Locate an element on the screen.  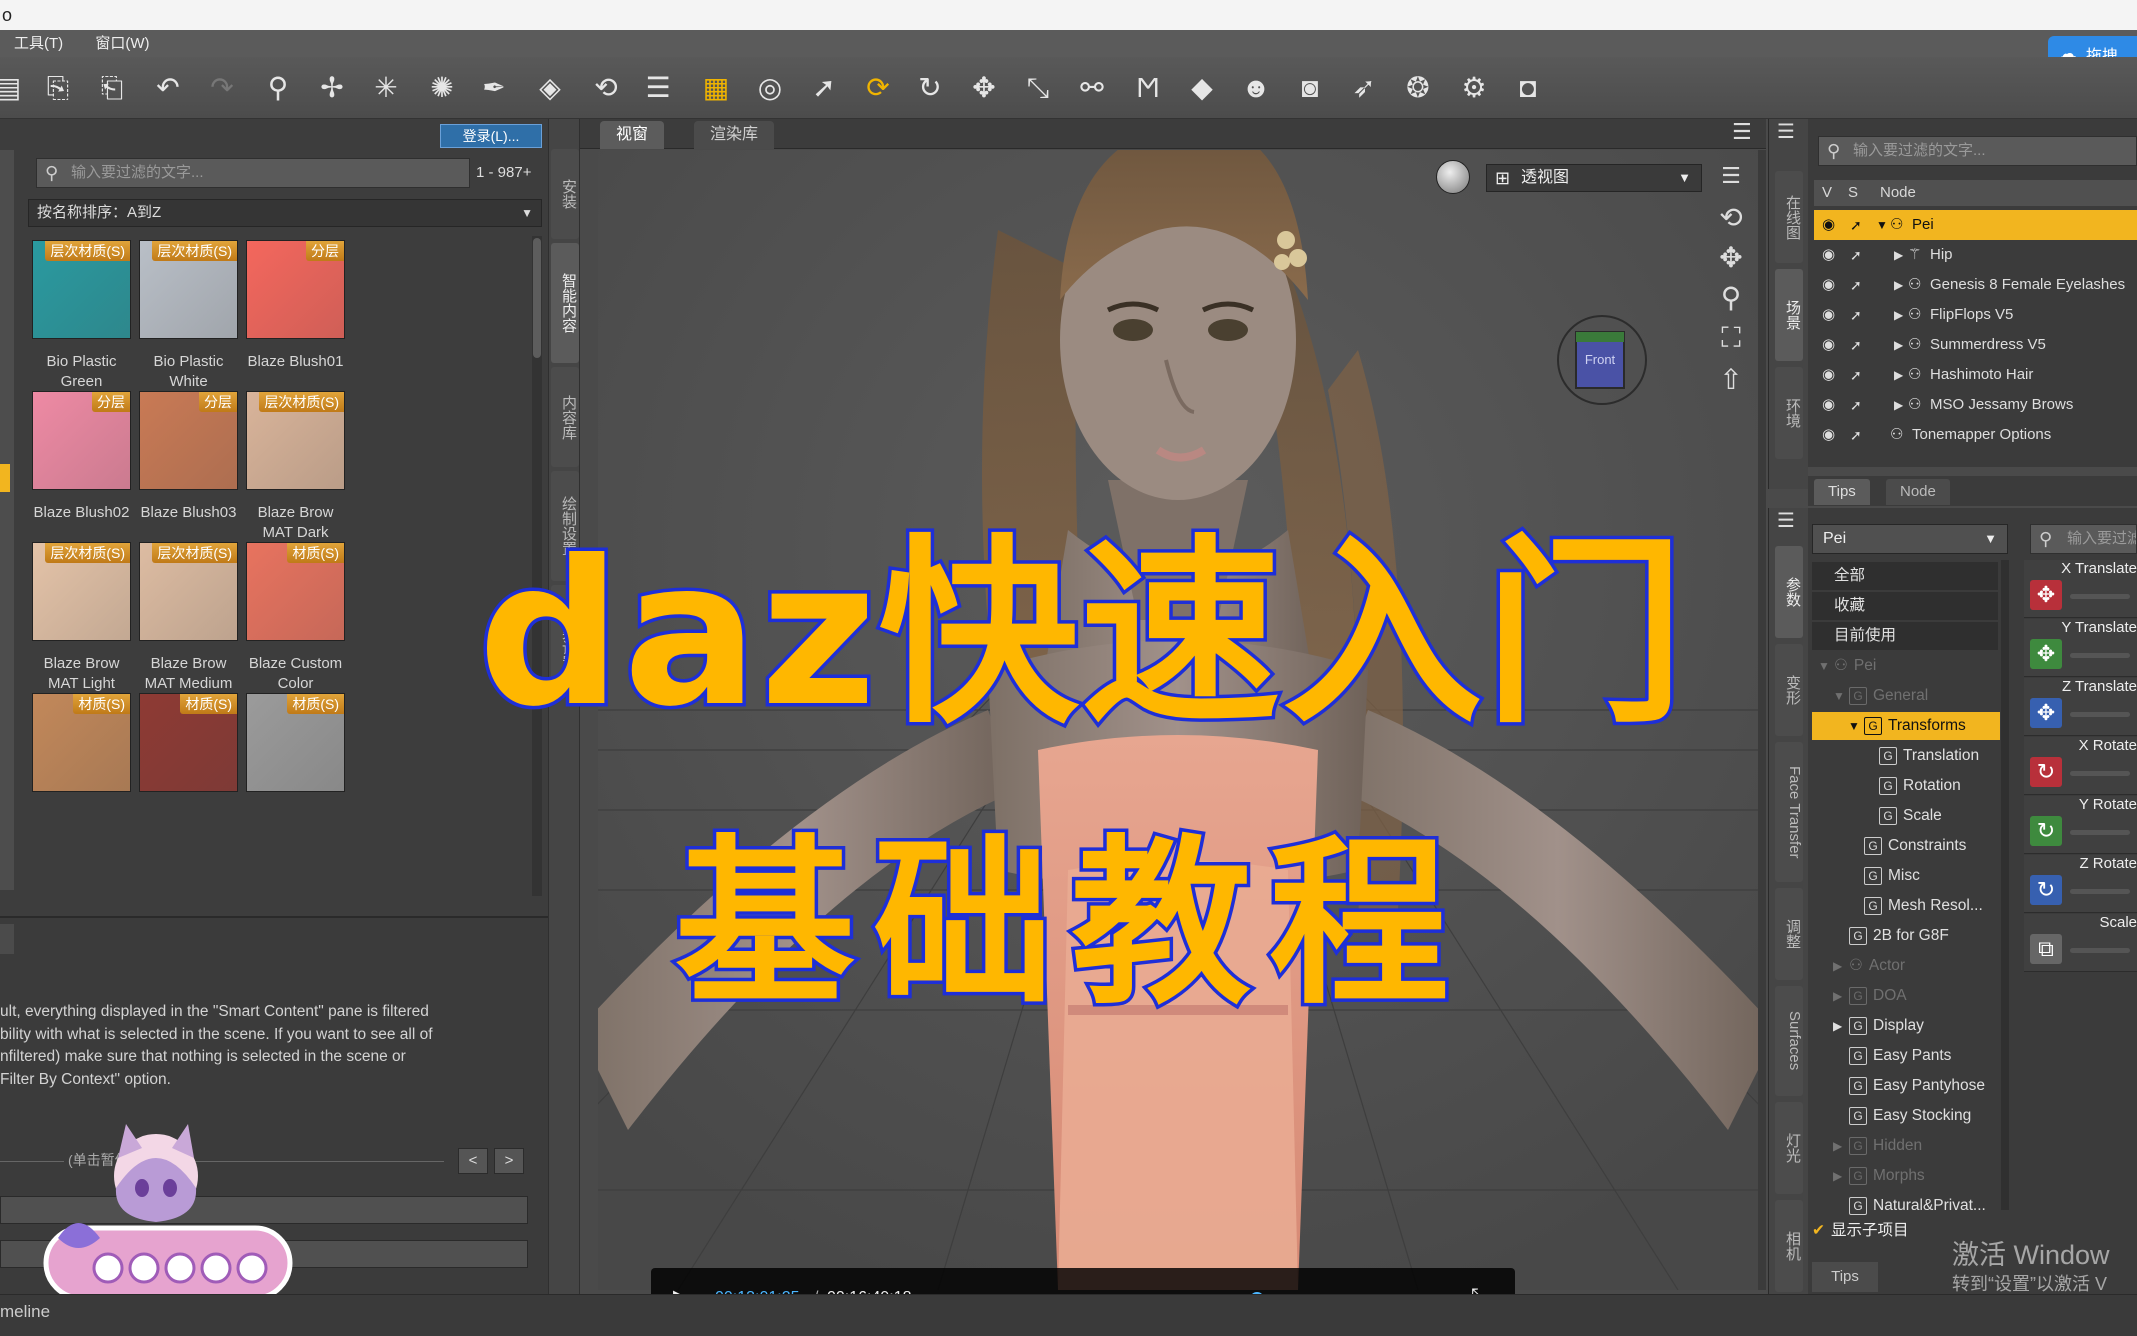
menu-tools: 工具(T) is located at coordinates (38, 43).